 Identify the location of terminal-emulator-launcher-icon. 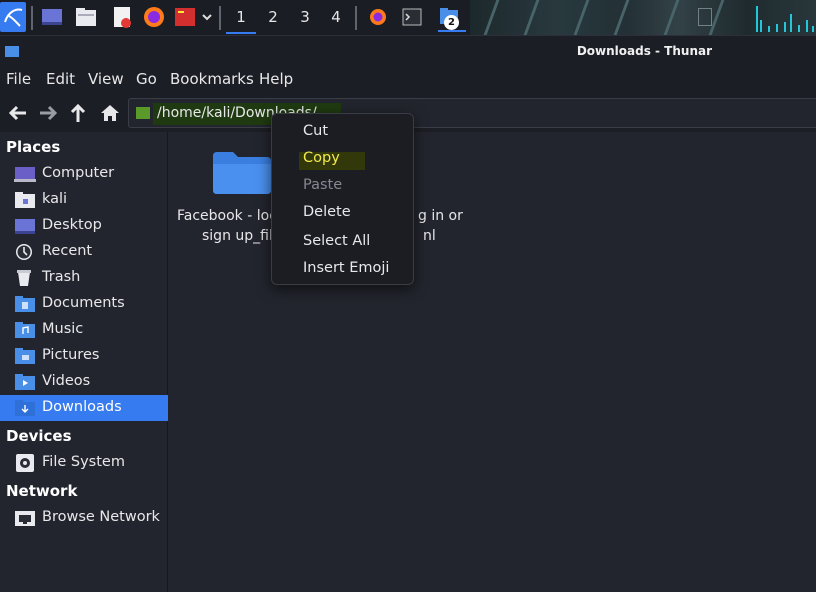
(185, 17).